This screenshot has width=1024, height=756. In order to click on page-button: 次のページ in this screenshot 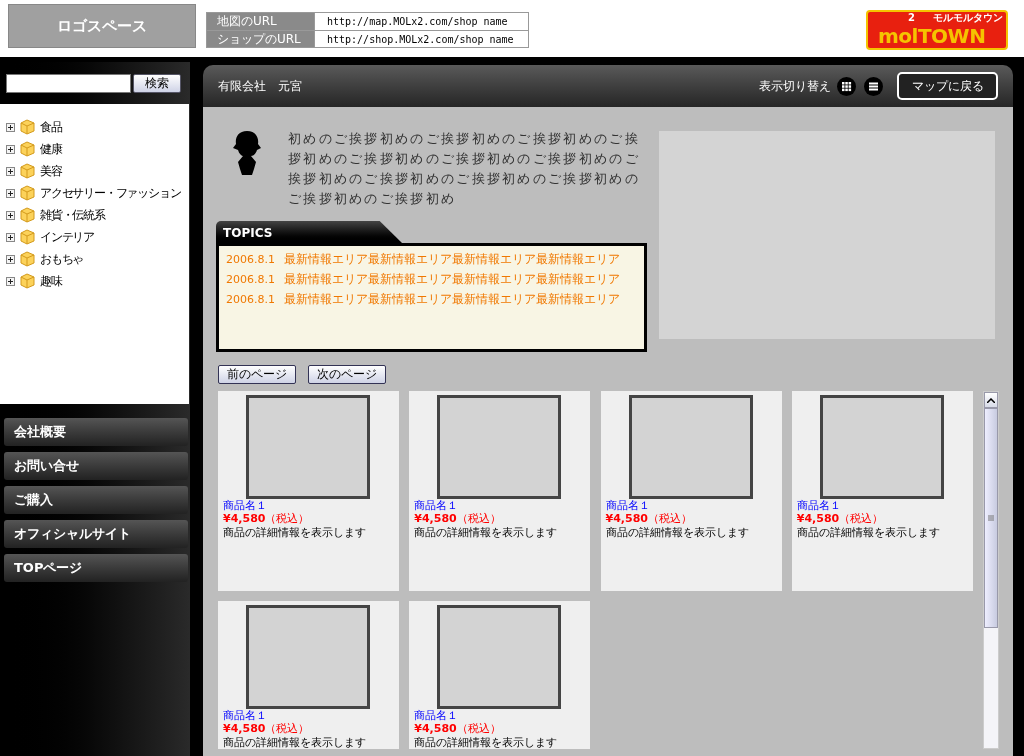, I will do `click(347, 374)`.